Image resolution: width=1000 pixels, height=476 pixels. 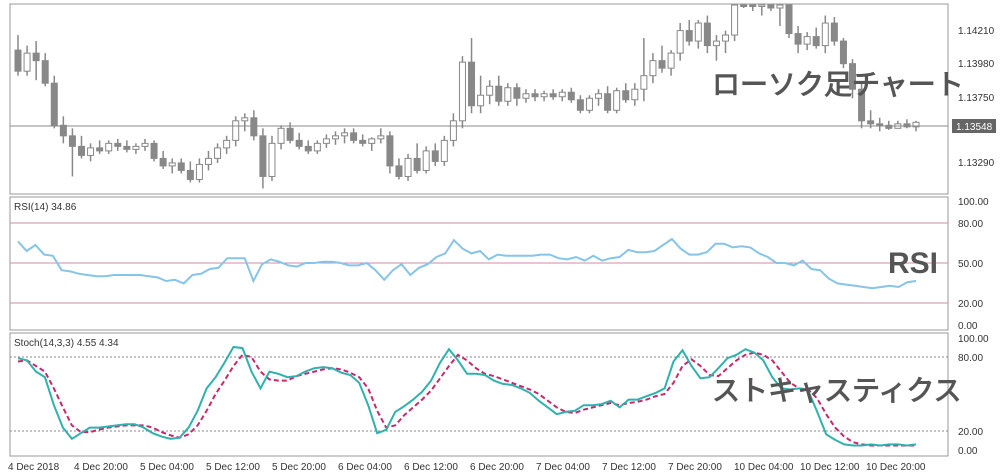 I want to click on time-label: 6 Dec 12:00, so click(x=431, y=467).